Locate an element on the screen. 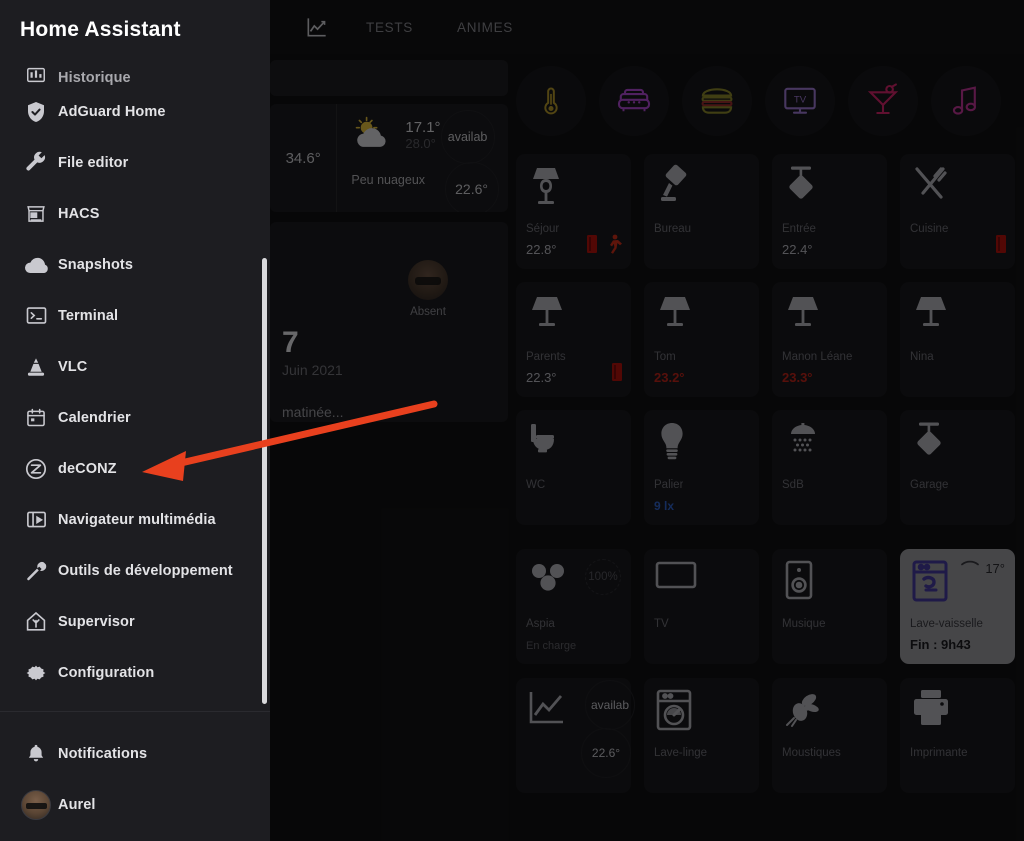  card-value: 22.8° is located at coordinates (541, 249).